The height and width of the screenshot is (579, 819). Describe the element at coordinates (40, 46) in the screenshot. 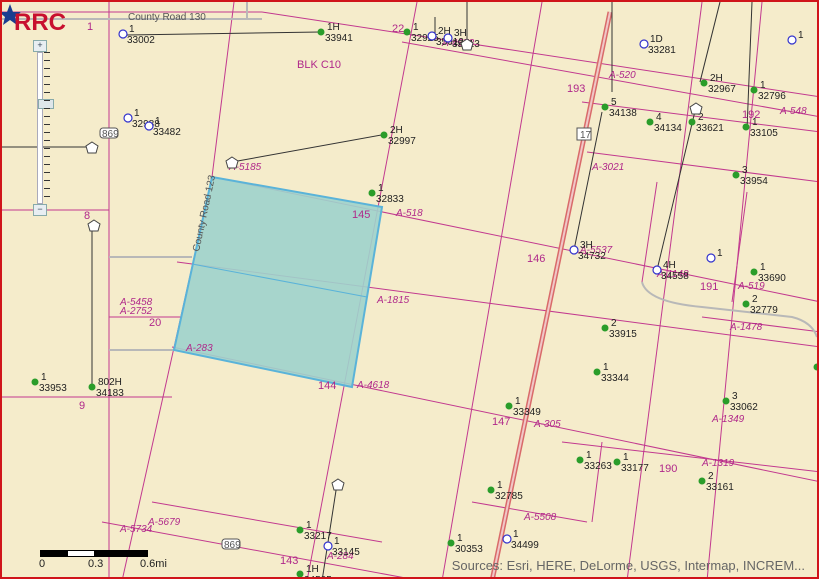

I see `zoom-in-button: +` at that location.